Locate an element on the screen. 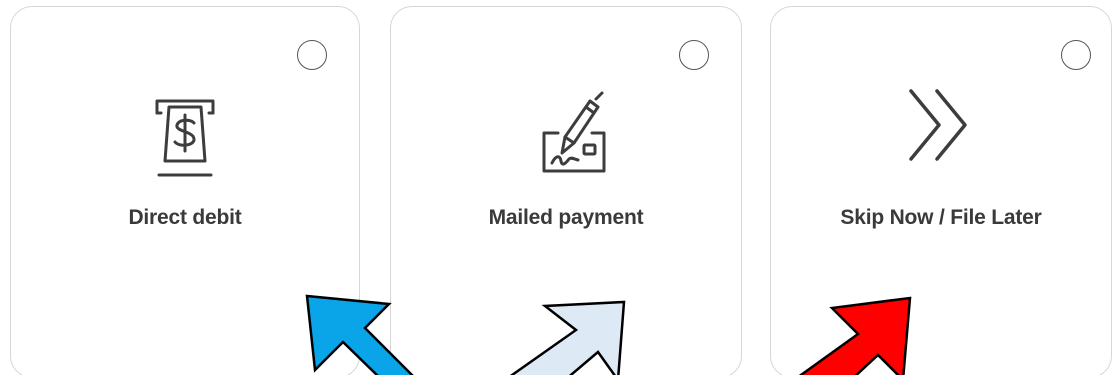  radio-direct-debit is located at coordinates (312, 55).